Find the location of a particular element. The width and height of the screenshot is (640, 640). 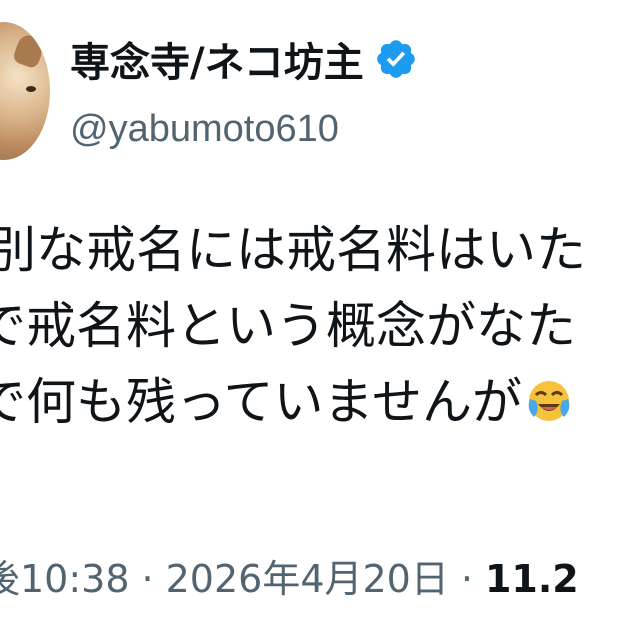

avatar is located at coordinates (25, 91).